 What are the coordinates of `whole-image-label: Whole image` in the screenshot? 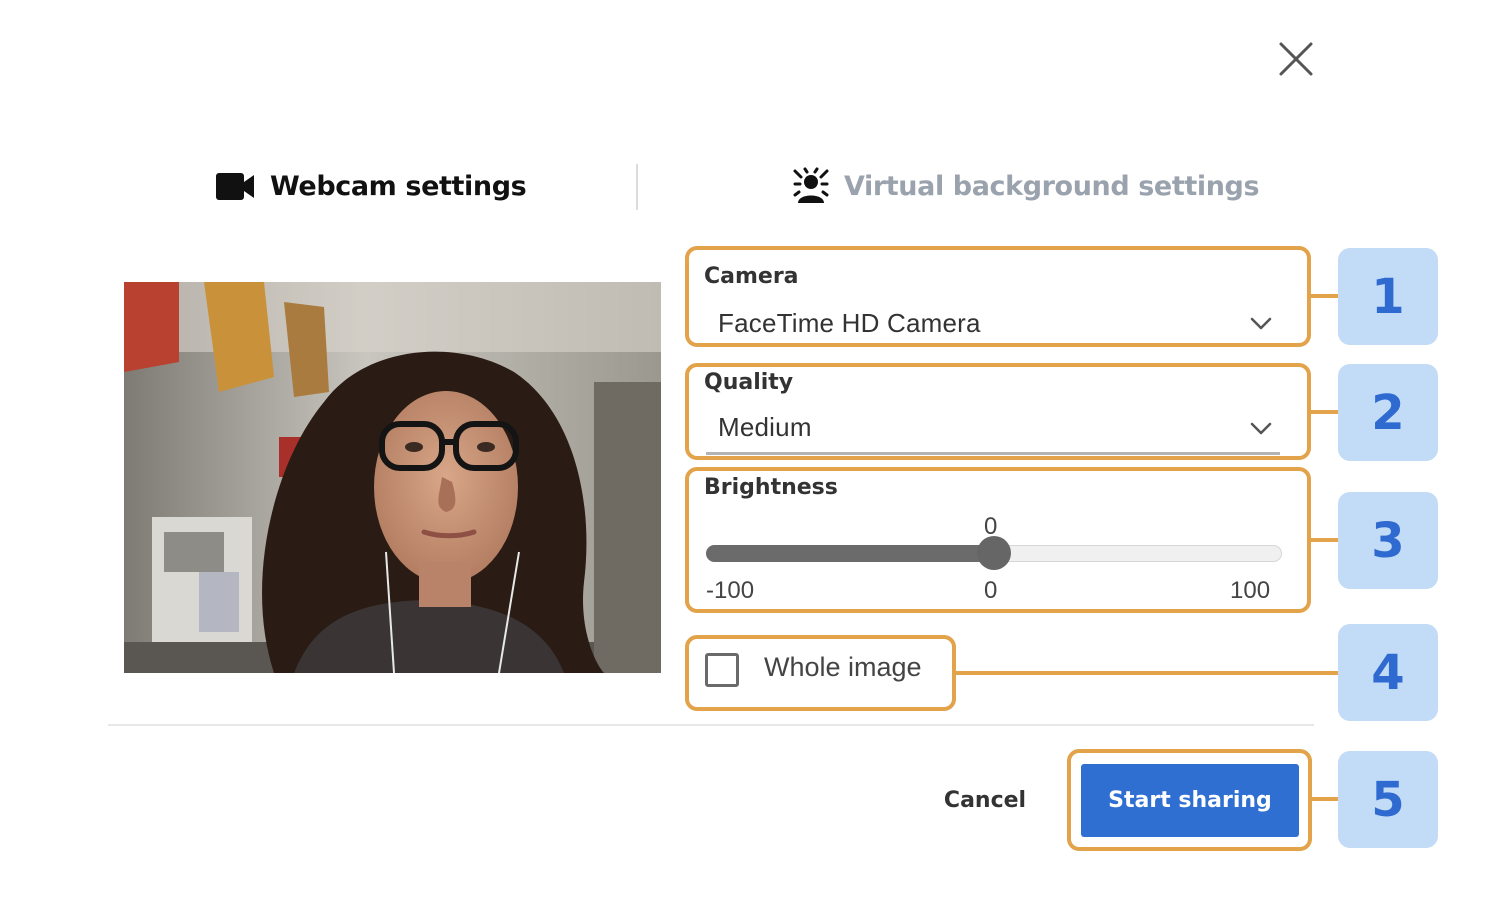 It's located at (843, 667).